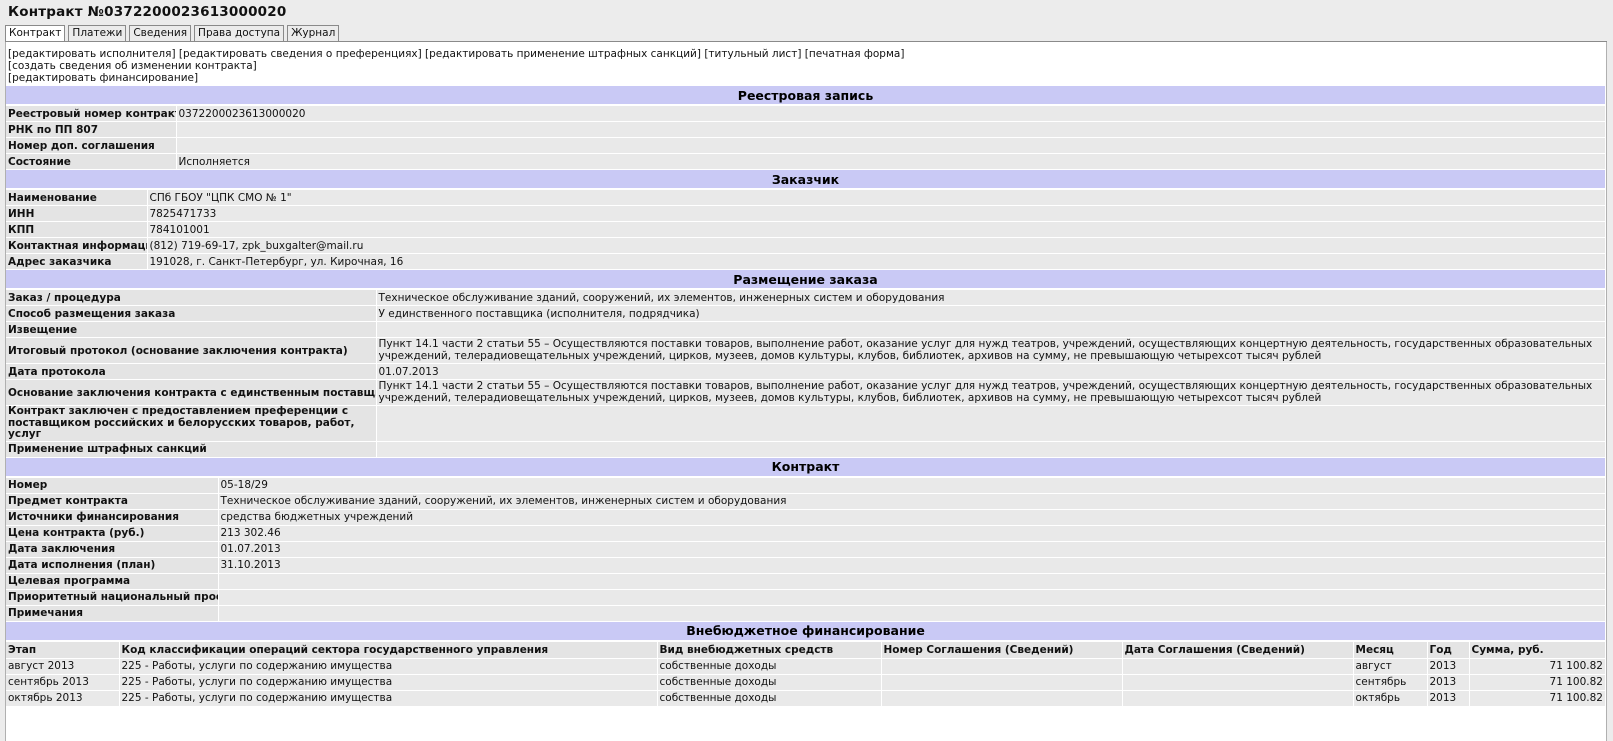 Image resolution: width=1613 pixels, height=741 pixels. What do you see at coordinates (112, 597) in the screenshot?
I see `row-label: Приоритетный национальный проект` at bounding box center [112, 597].